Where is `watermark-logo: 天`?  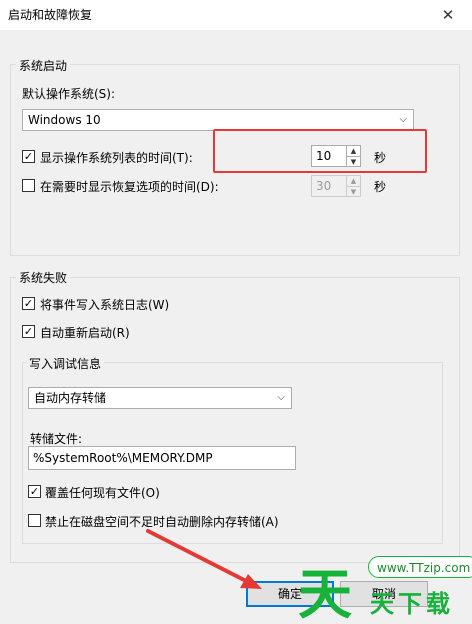 watermark-logo: 天 is located at coordinates (325, 593).